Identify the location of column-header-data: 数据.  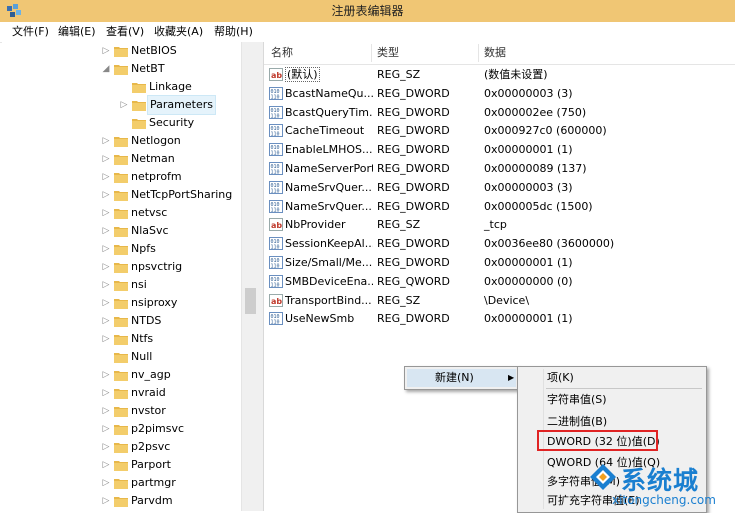
(495, 53).